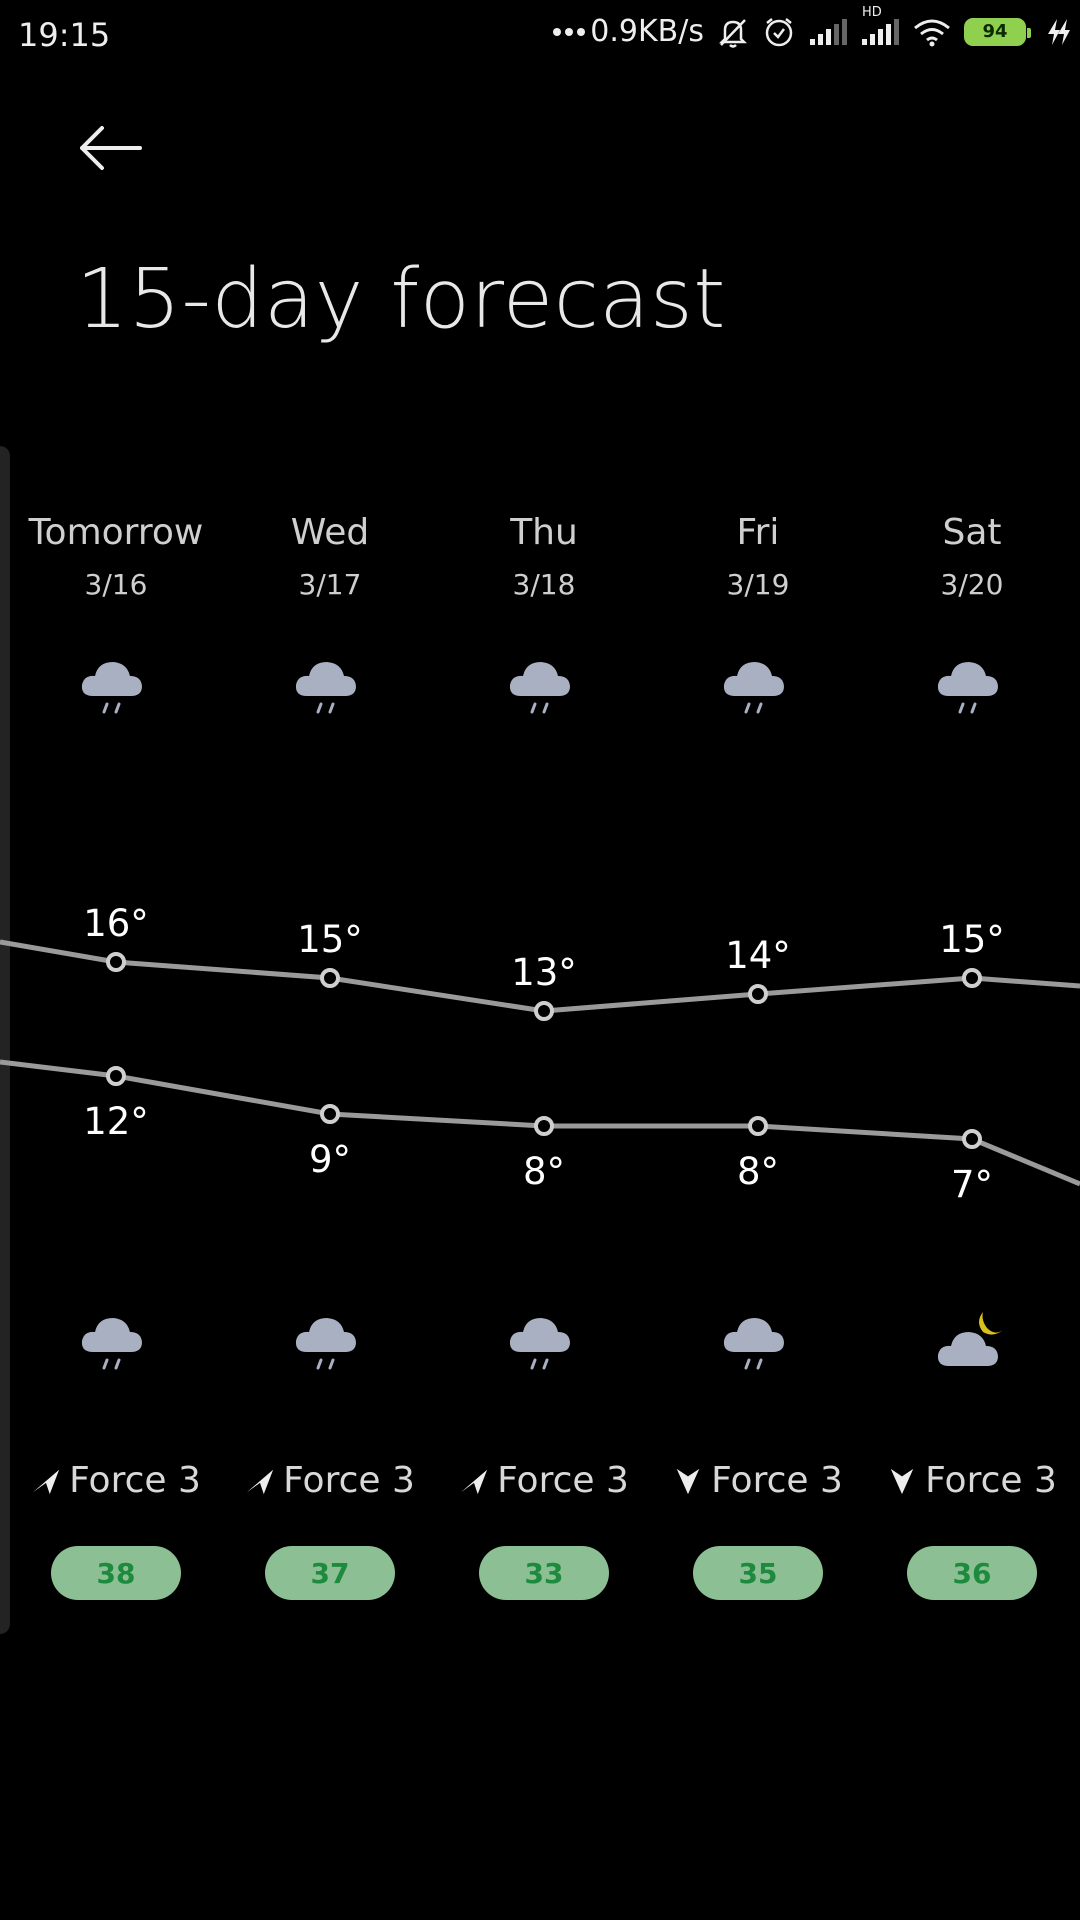 This screenshot has height=1920, width=1080. I want to click on day-date: 3/17, so click(330, 584).